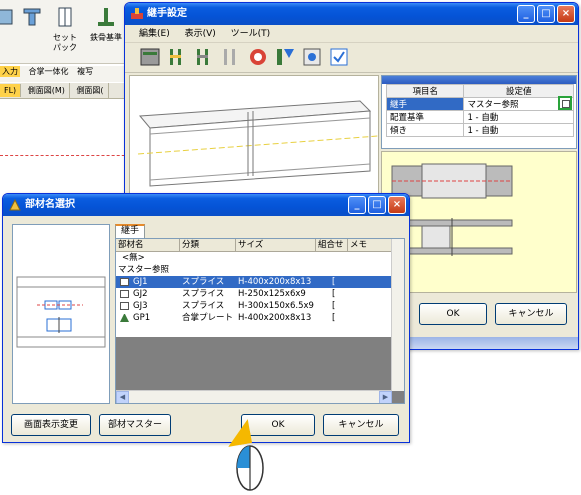  I want to click on ellipsis-button, so click(565, 103).